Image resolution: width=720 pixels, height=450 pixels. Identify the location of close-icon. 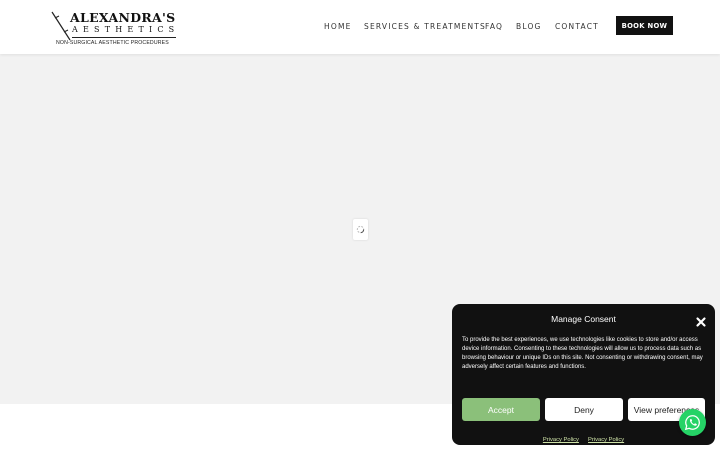
(701, 320).